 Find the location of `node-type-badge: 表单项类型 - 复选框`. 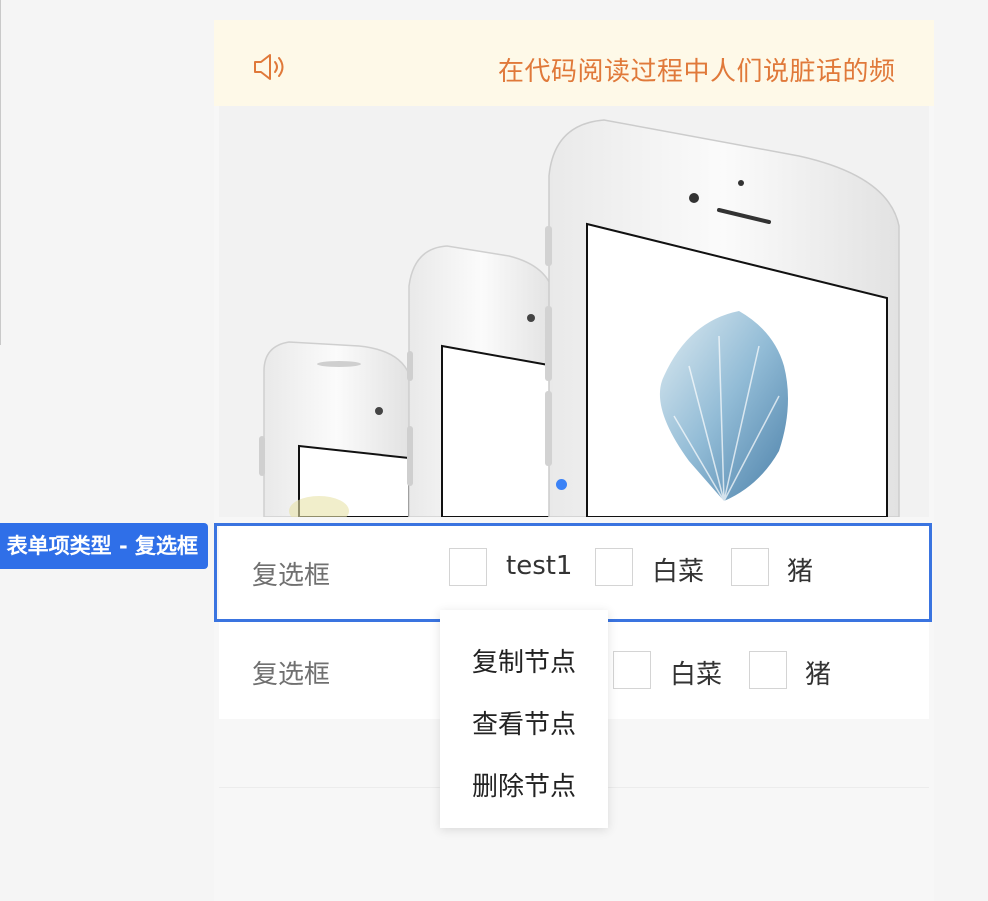

node-type-badge: 表单项类型 - 复选框 is located at coordinates (104, 546).